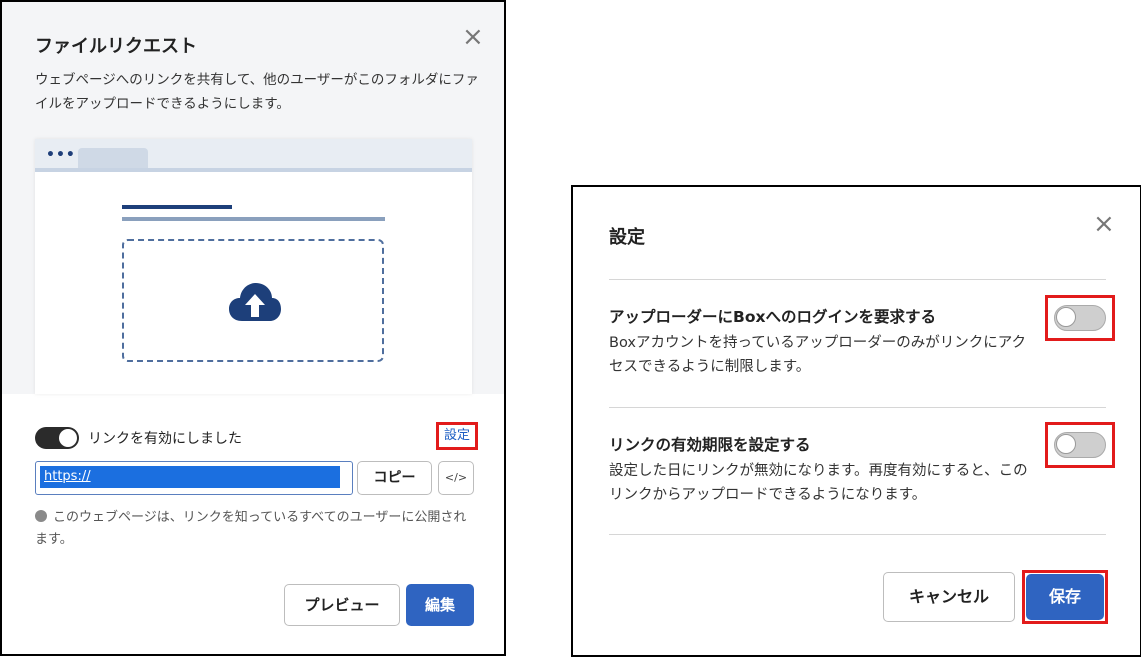 This screenshot has height=657, width=1141. Describe the element at coordinates (949, 597) in the screenshot. I see `cancel-button: キャンセル` at that location.